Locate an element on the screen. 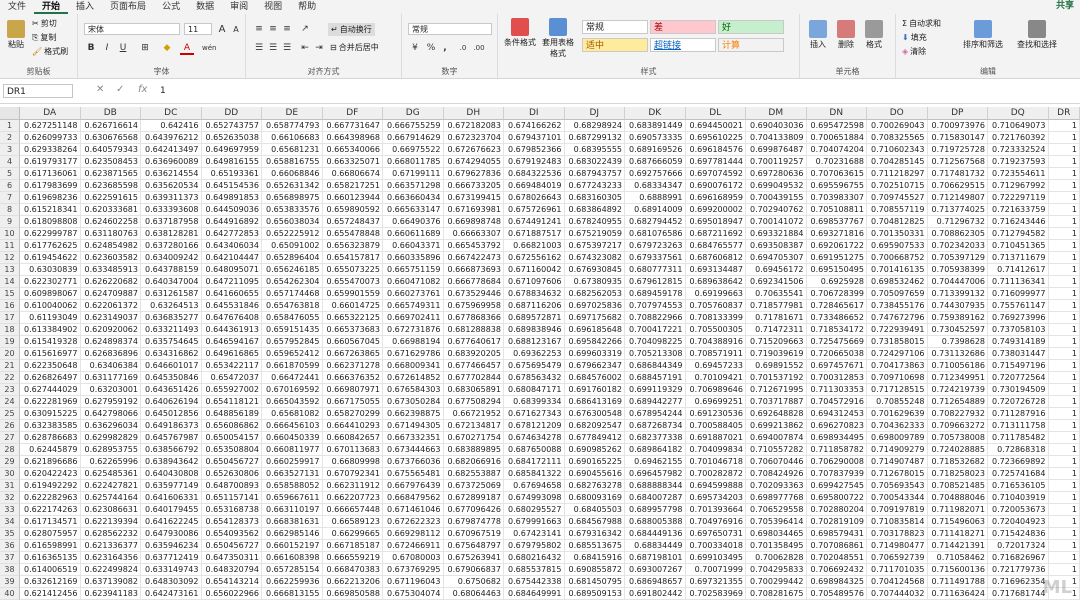 This screenshot has width=1080, height=602. align-middle-icon: ≡ is located at coordinates (273, 29).